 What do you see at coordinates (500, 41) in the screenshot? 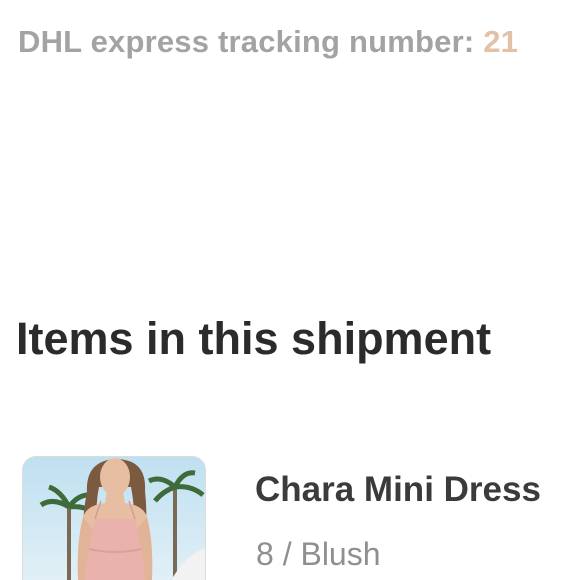
I see `tracking-number-link: 21` at bounding box center [500, 41].